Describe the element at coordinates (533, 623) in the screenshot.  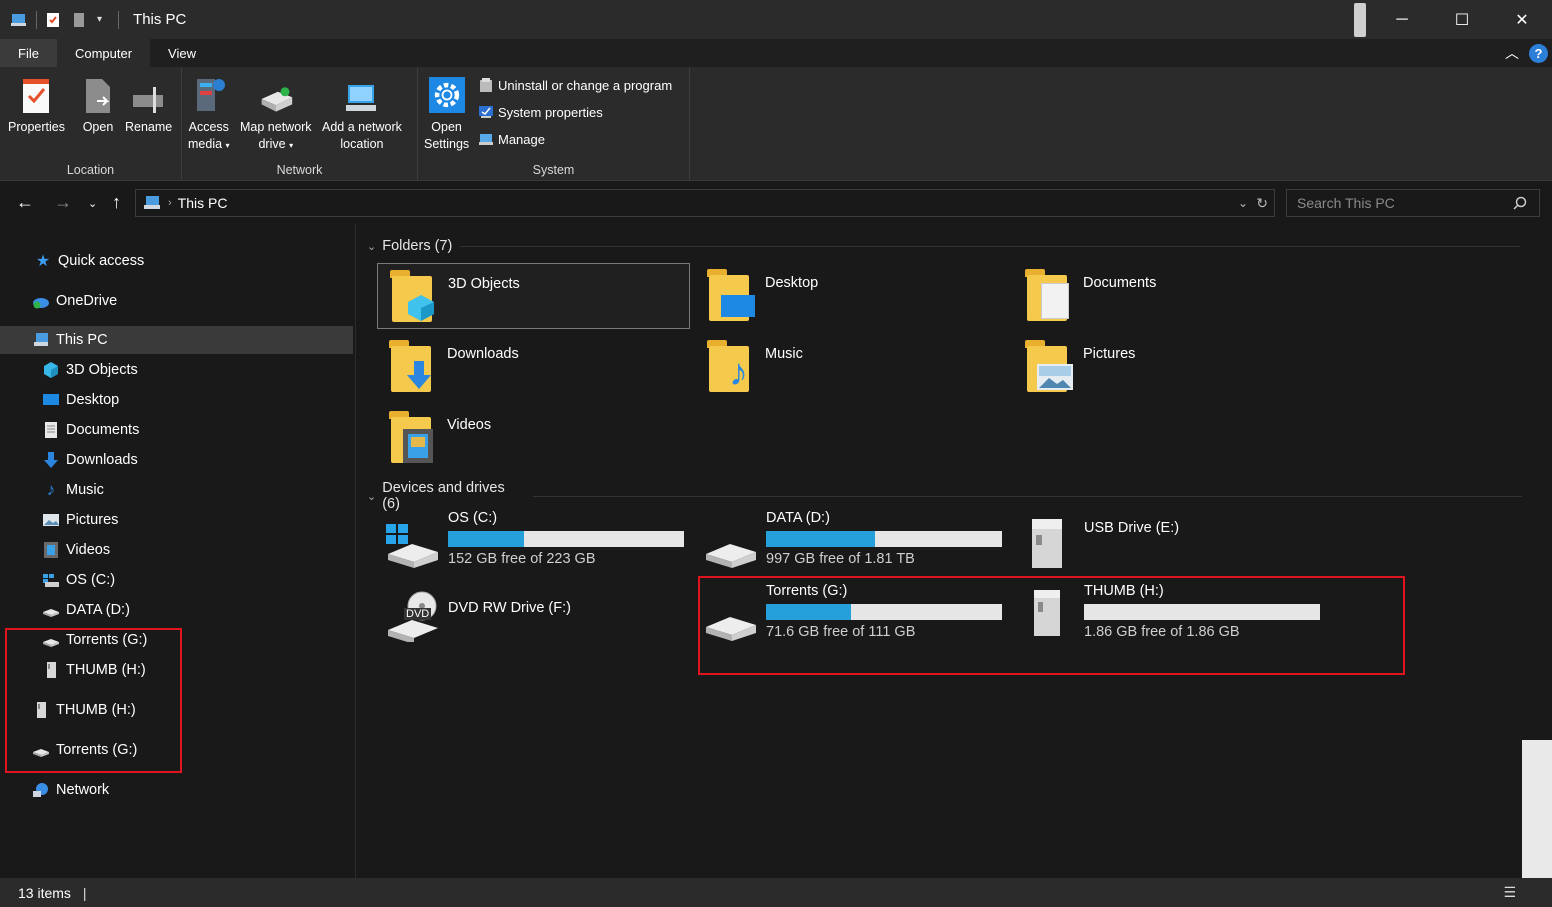
I see `drive-tile-dvd-f: DVD DVD RW Drive (F:)` at that location.